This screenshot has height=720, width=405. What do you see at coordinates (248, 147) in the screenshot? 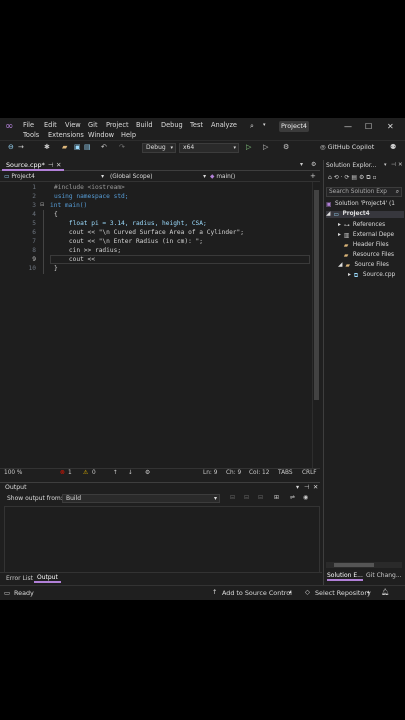
I see `run-icon: ▷` at bounding box center [248, 147].